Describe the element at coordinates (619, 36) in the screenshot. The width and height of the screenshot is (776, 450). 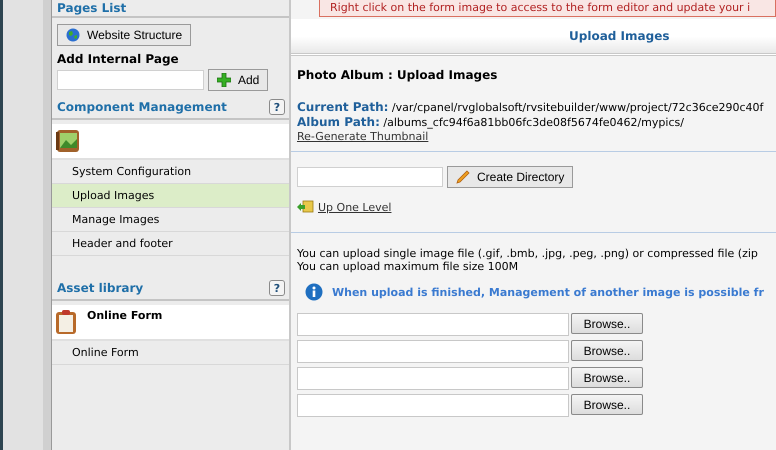
I see `page-title: Upload Images` at that location.